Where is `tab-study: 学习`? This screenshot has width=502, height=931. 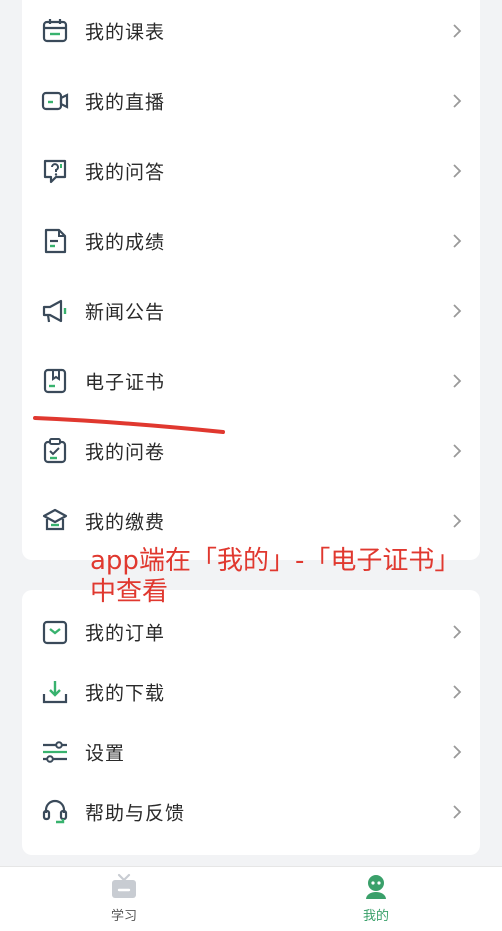 tab-study: 学习 is located at coordinates (124, 899).